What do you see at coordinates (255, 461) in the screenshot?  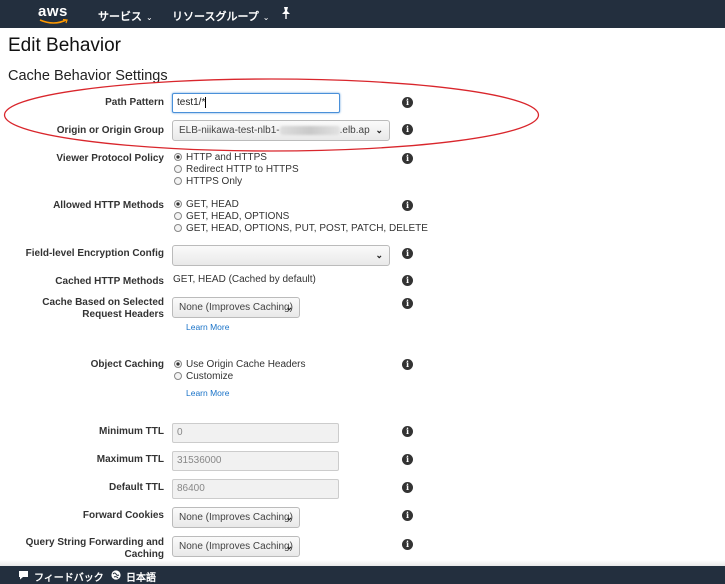 I see `max-ttl-input: 31536000` at bounding box center [255, 461].